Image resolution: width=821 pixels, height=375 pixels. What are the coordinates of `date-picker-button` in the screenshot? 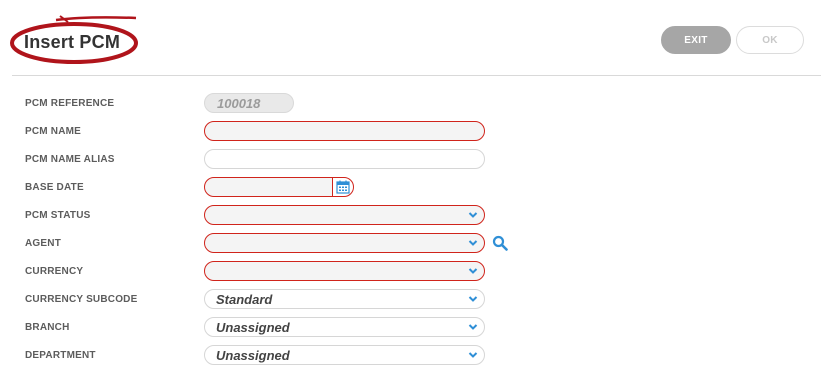 It's located at (343, 187).